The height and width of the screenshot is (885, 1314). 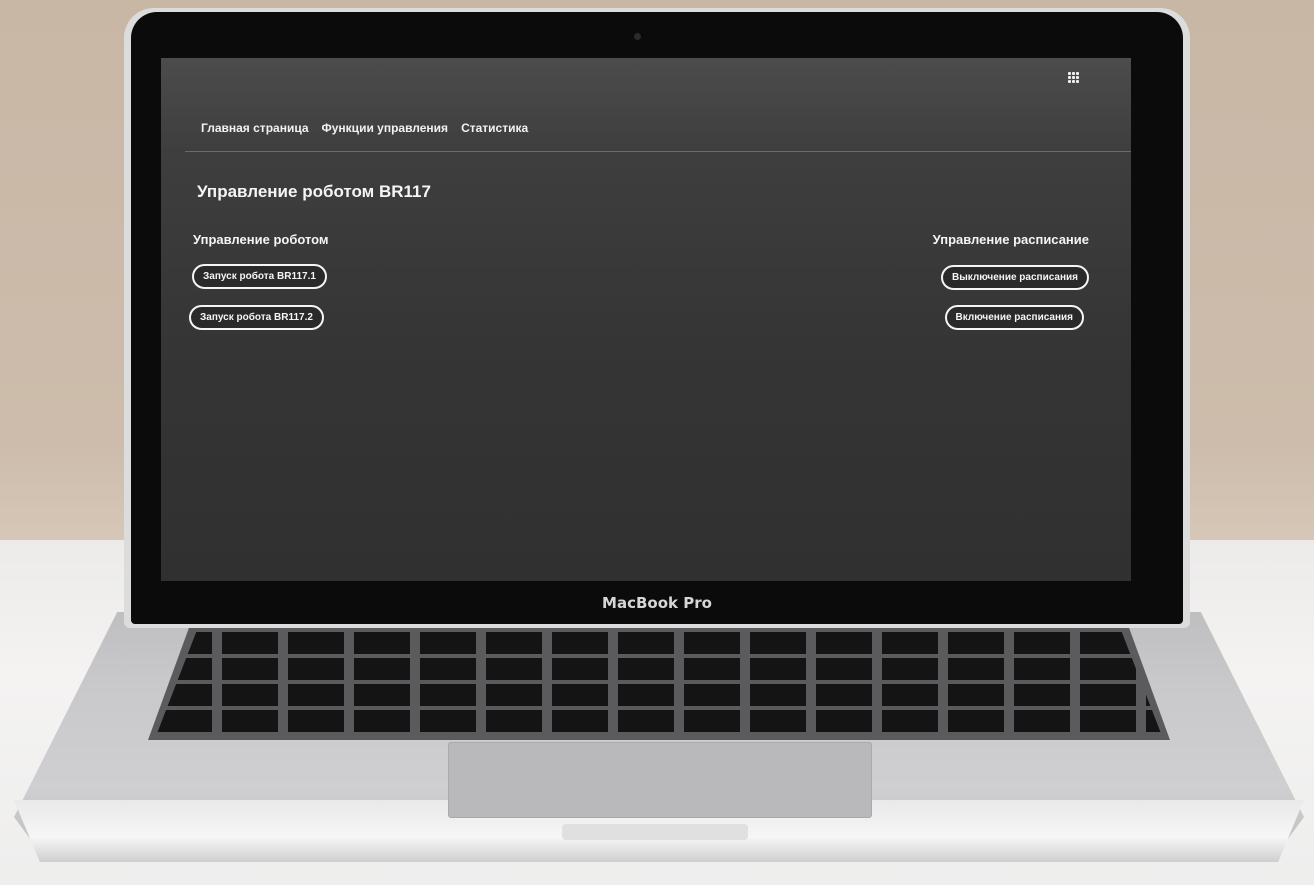 What do you see at coordinates (1073, 77) in the screenshot?
I see `grid-apps-icon` at bounding box center [1073, 77].